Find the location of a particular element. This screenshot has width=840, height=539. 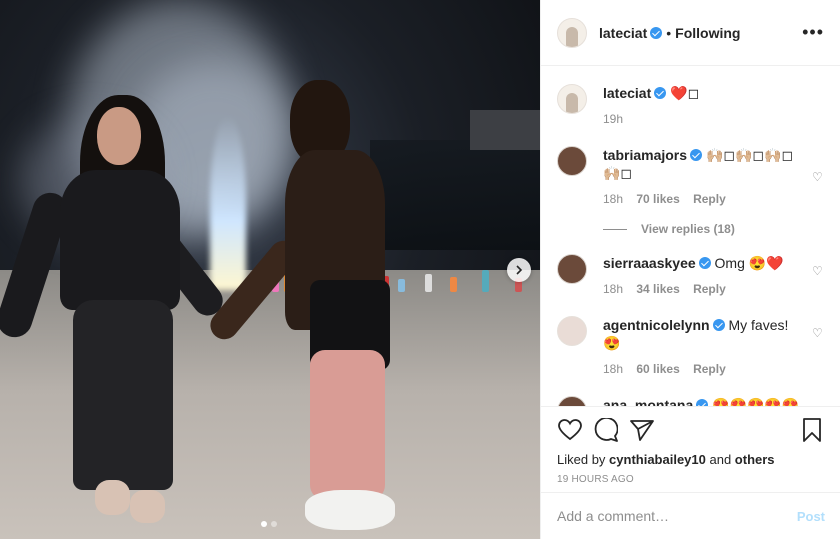

caption: lateciat ❤️◻ 19h is located at coordinates (690, 97).